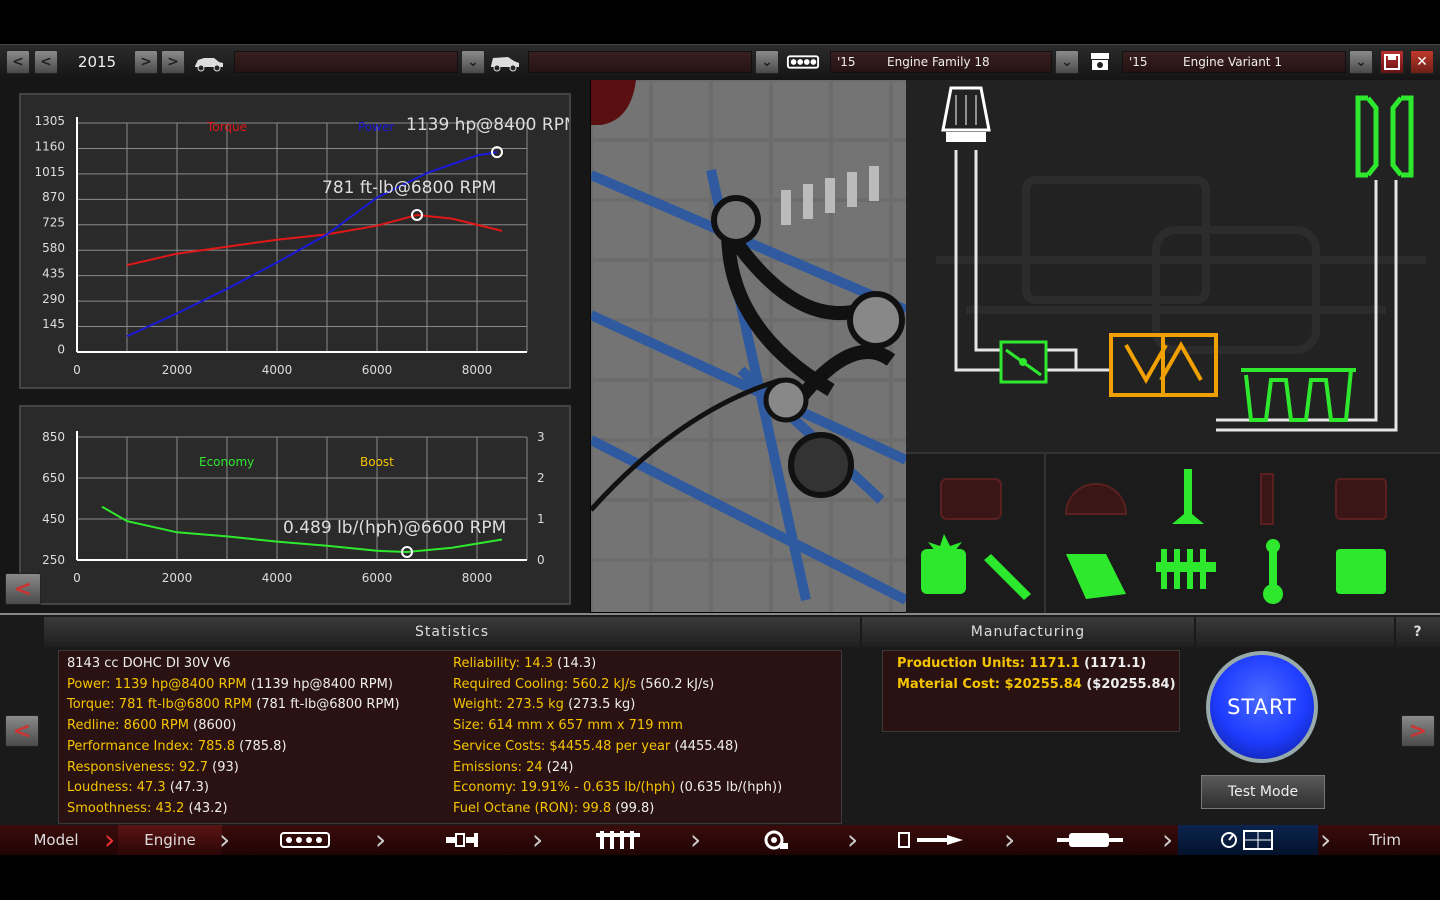  Describe the element at coordinates (212, 726) in the screenshot. I see `stat-value: (8600)` at that location.